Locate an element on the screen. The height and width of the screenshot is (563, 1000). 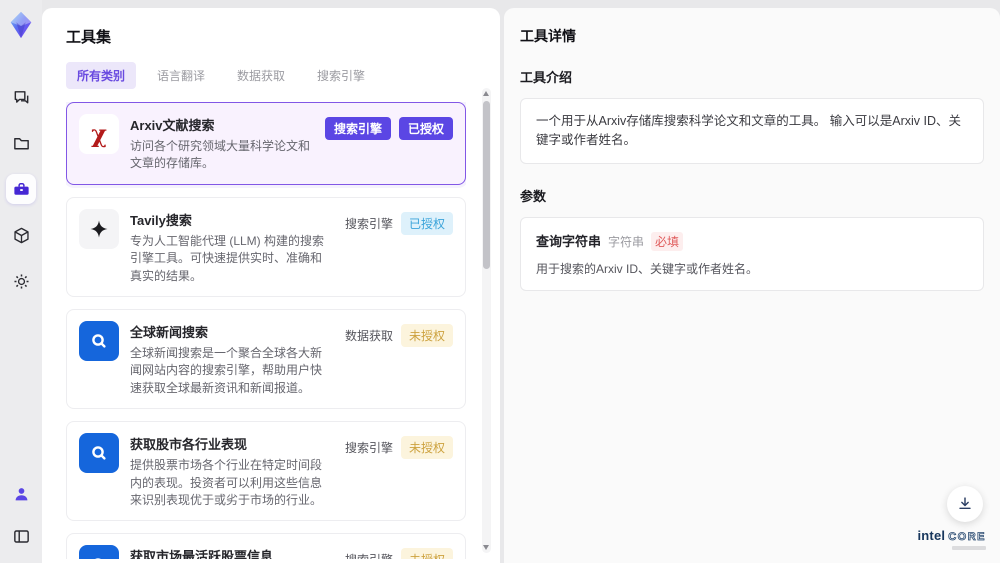
parameter-description: 用于搜索的Arxiv ID、关键字或作者姓名。 is located at coordinates (647, 268).